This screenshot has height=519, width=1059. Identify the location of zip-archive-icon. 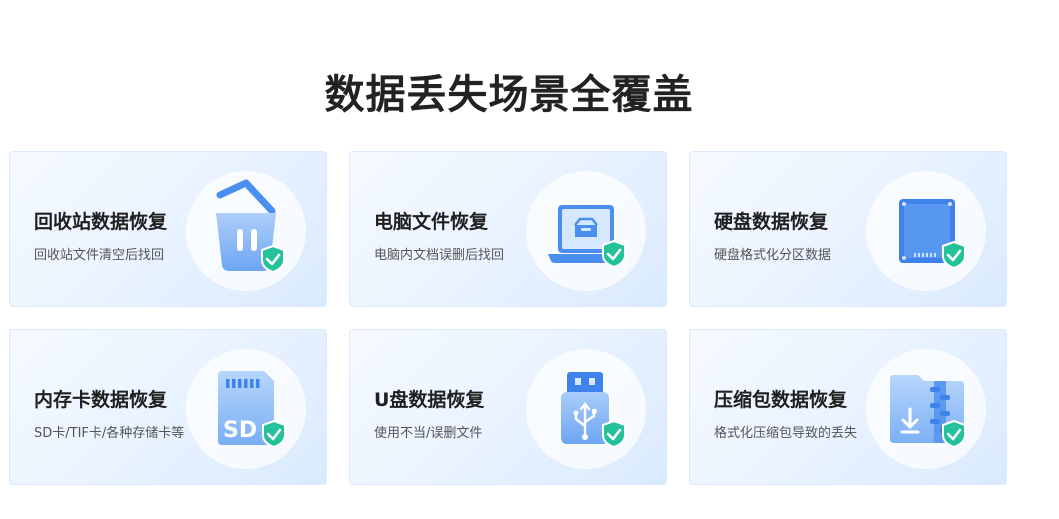
(928, 412).